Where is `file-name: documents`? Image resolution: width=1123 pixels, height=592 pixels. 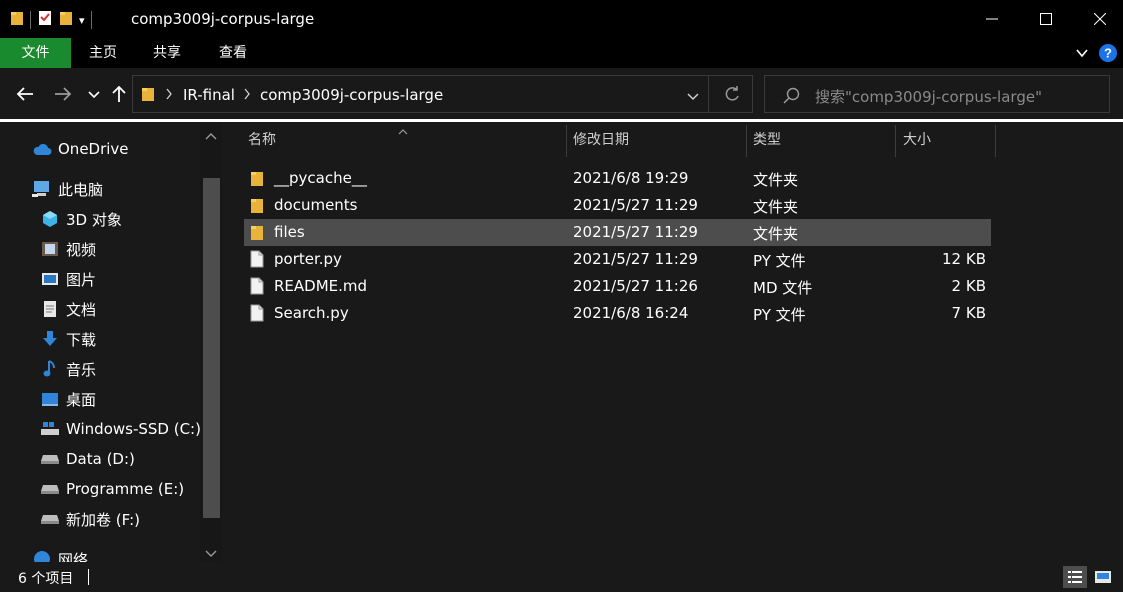
file-name: documents is located at coordinates (316, 205).